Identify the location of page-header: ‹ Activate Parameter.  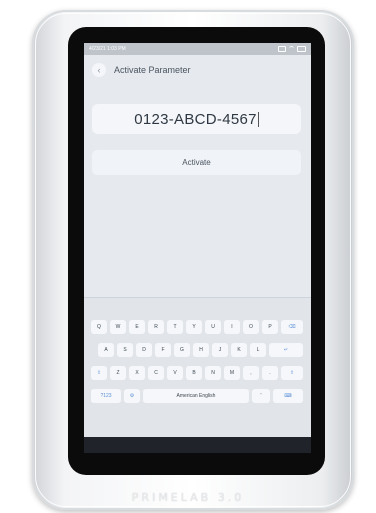
(197, 70).